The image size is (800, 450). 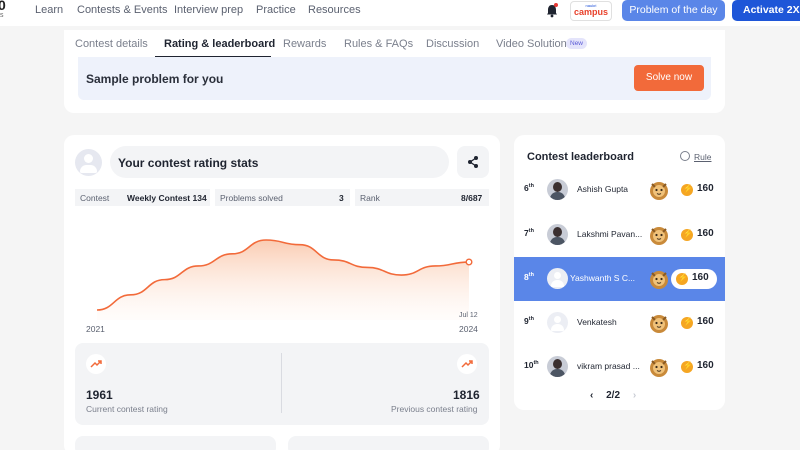 I want to click on rank-label: Rank, so click(x=370, y=198).